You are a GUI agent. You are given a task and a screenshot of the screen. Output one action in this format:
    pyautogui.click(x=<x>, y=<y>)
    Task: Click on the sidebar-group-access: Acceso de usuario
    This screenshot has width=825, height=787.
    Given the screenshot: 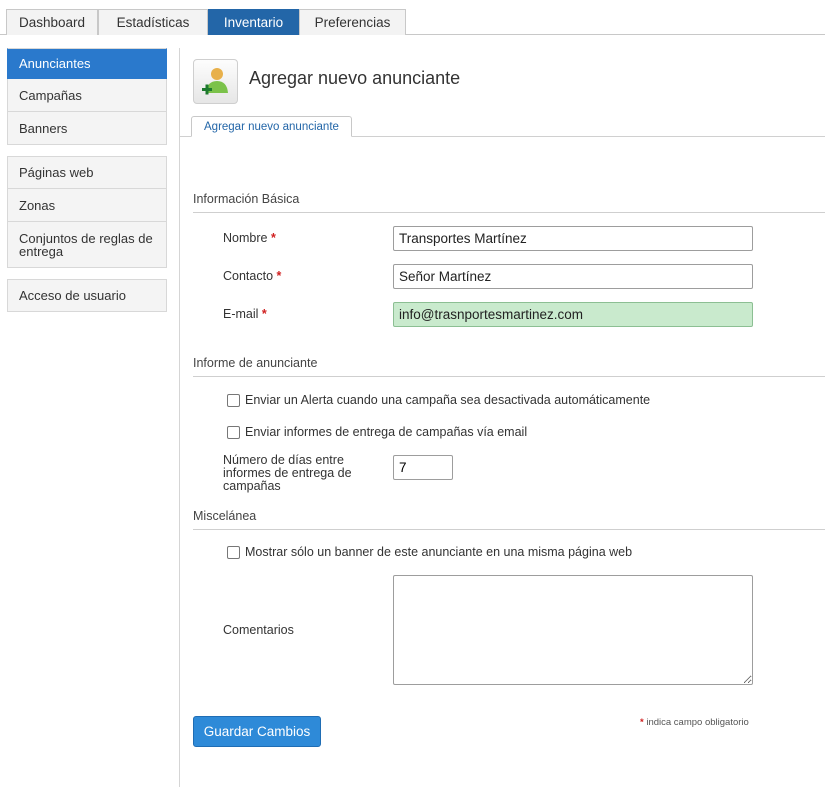 What is the action you would take?
    pyautogui.click(x=87, y=295)
    